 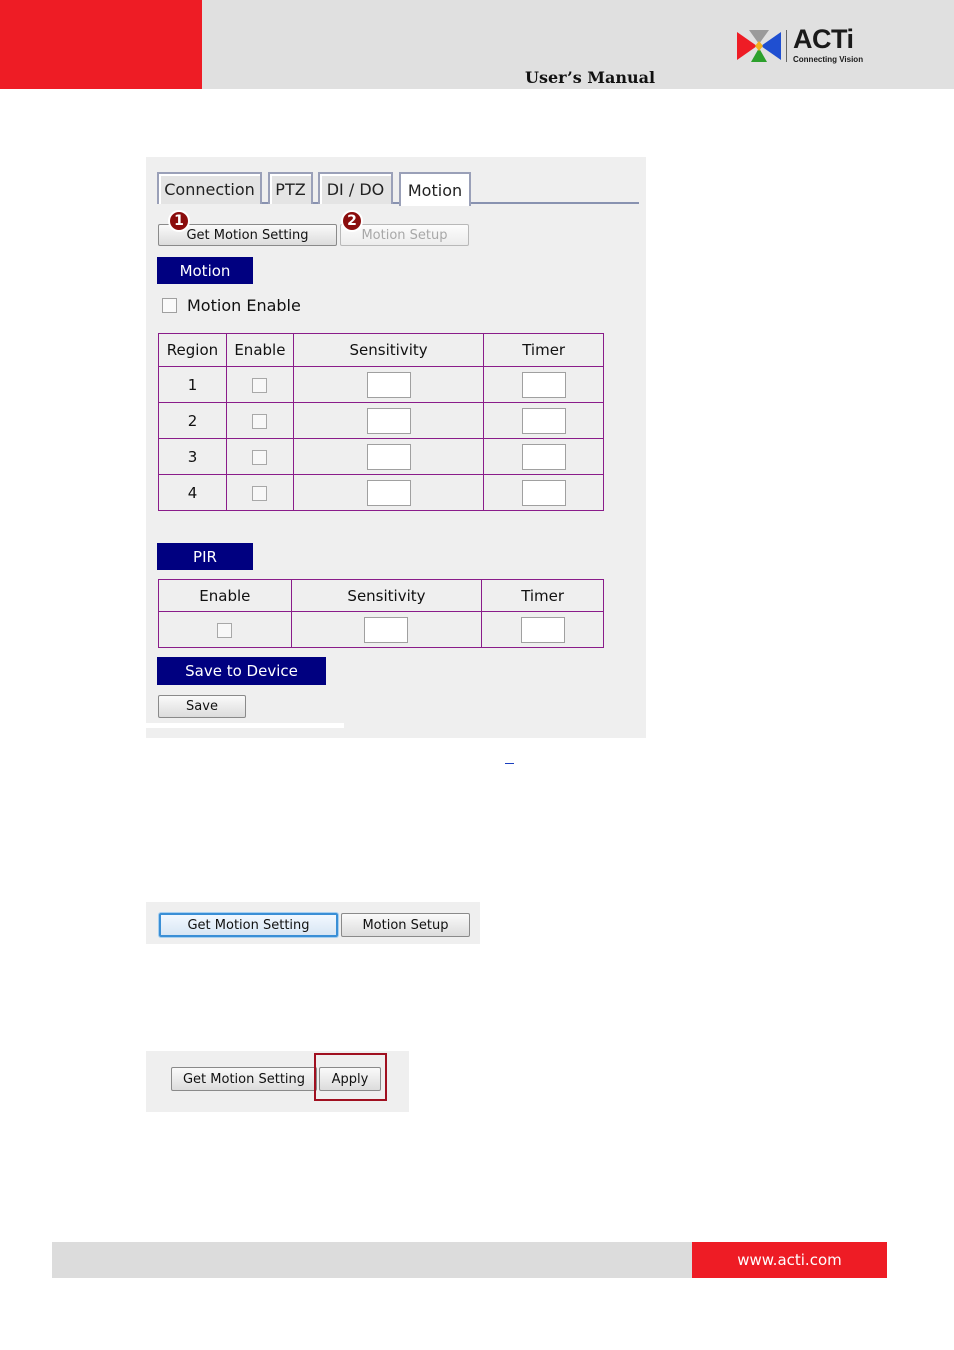 I want to click on region-1-enable-checkbox, so click(x=260, y=385).